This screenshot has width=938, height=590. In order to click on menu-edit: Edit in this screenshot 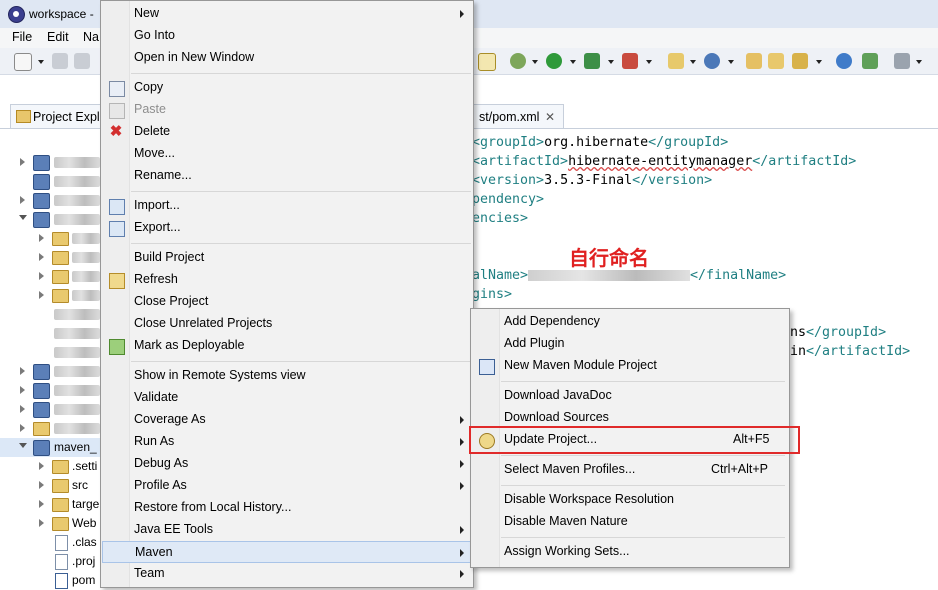, I will do `click(58, 37)`.